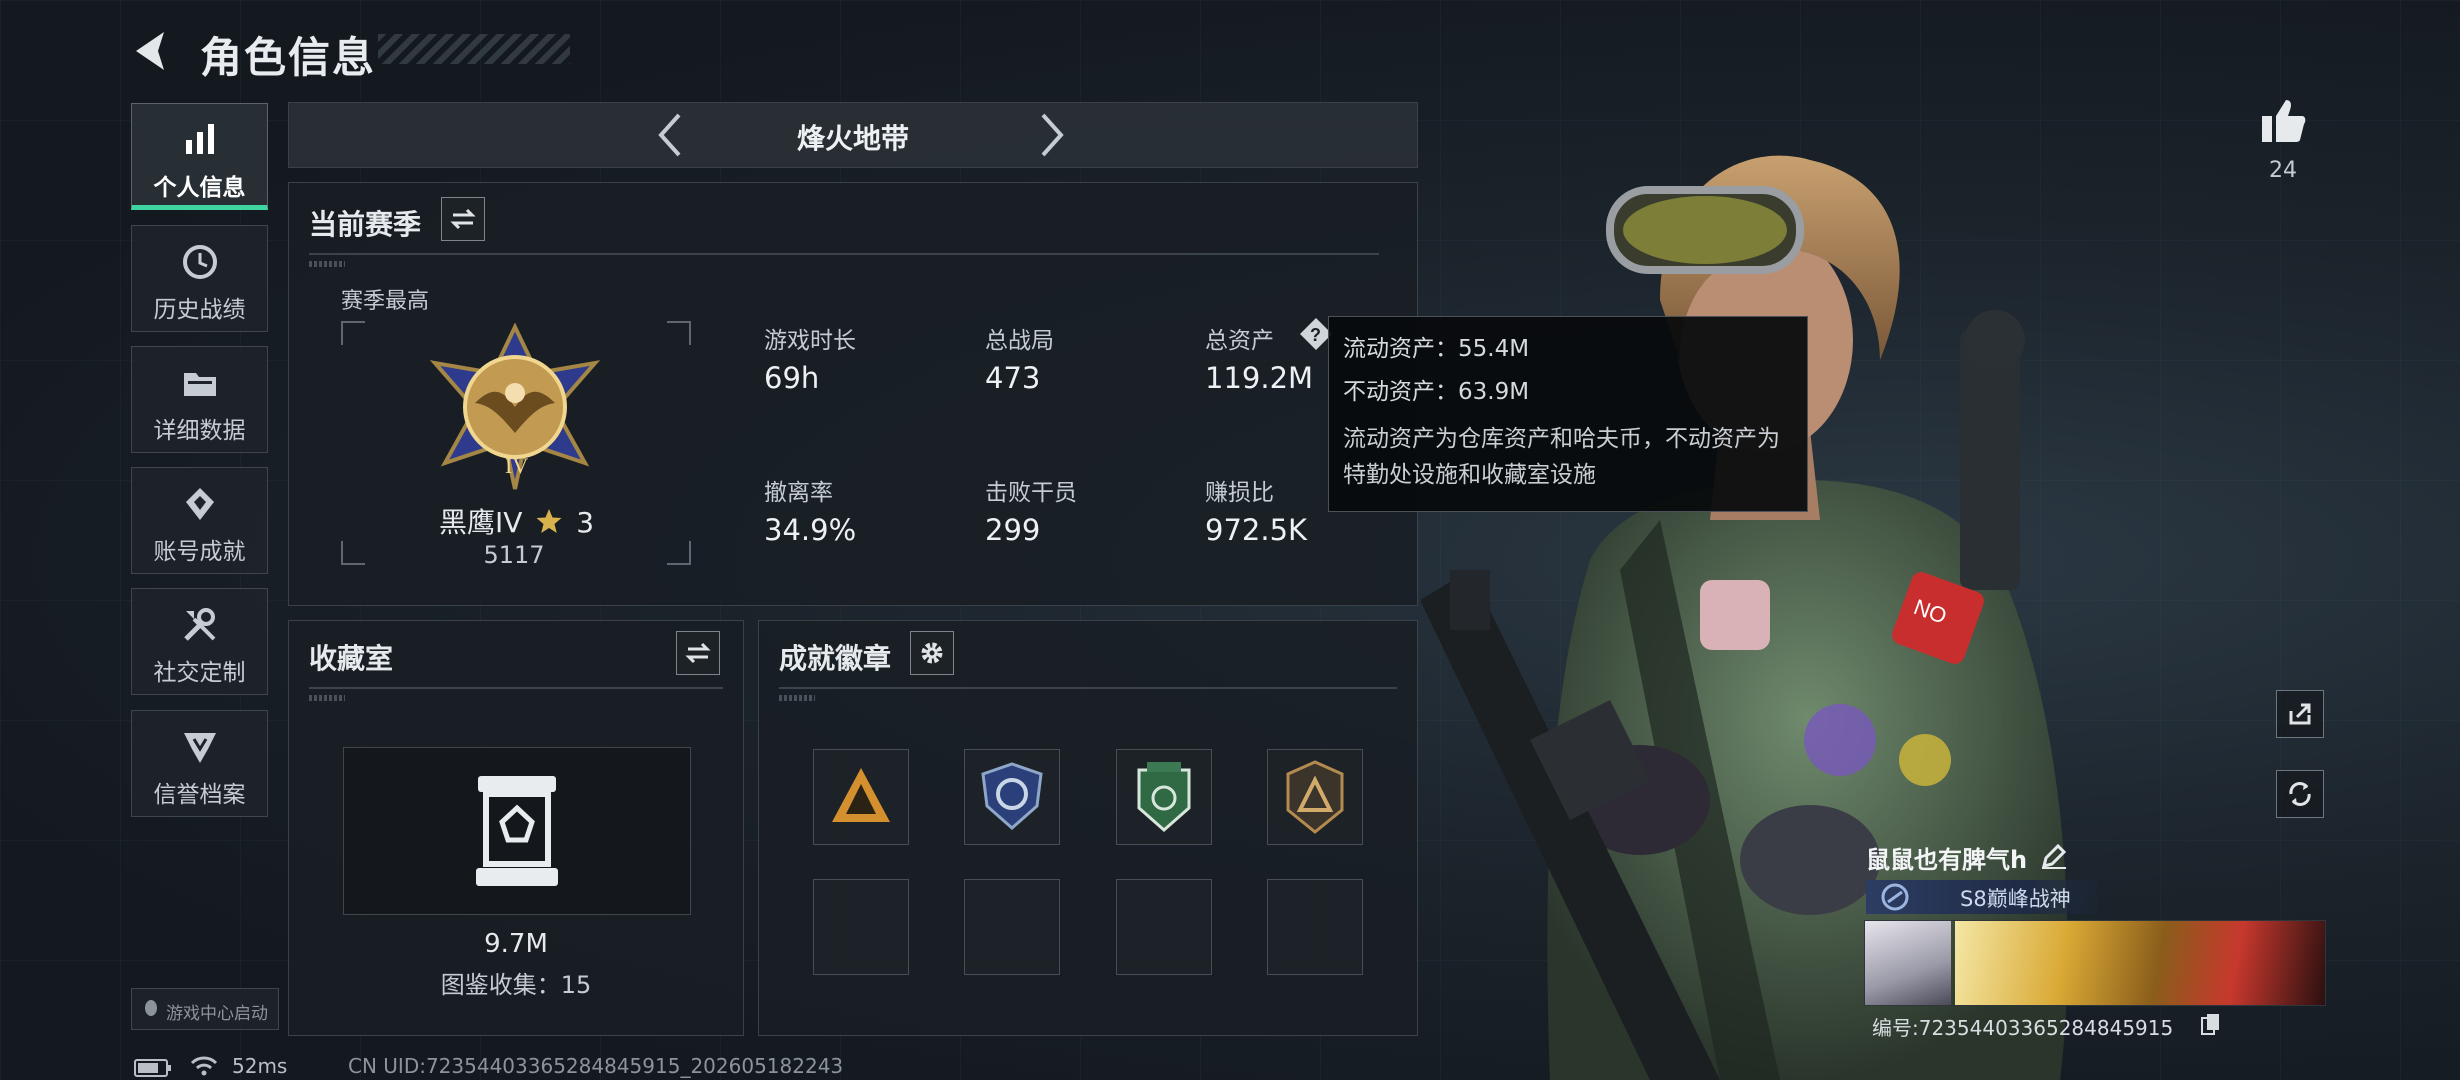 The height and width of the screenshot is (1080, 2460). I want to click on wifi-icon, so click(204, 1066).